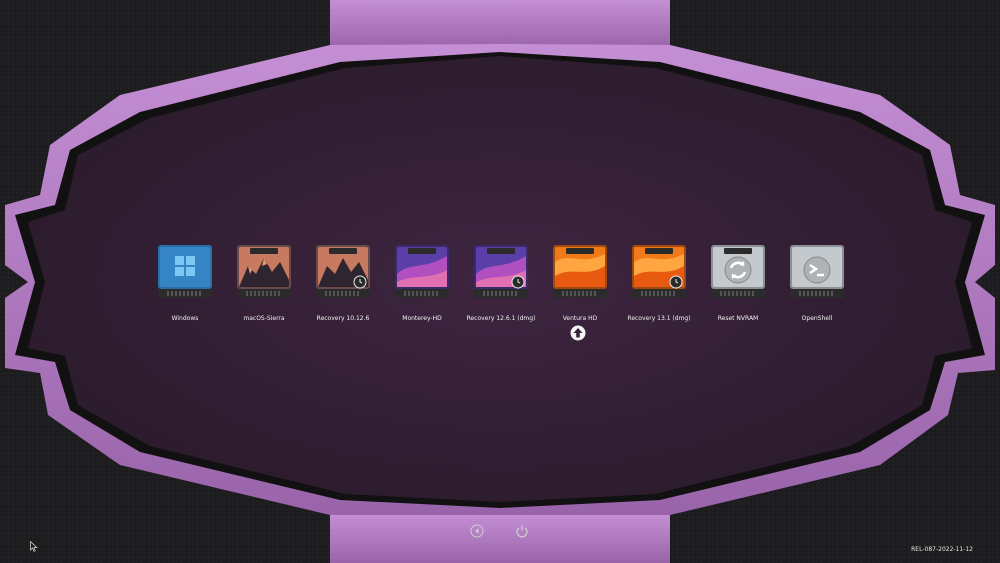 This screenshot has height=563, width=1000. I want to click on boot-entry-ventura-hd, so click(580, 272).